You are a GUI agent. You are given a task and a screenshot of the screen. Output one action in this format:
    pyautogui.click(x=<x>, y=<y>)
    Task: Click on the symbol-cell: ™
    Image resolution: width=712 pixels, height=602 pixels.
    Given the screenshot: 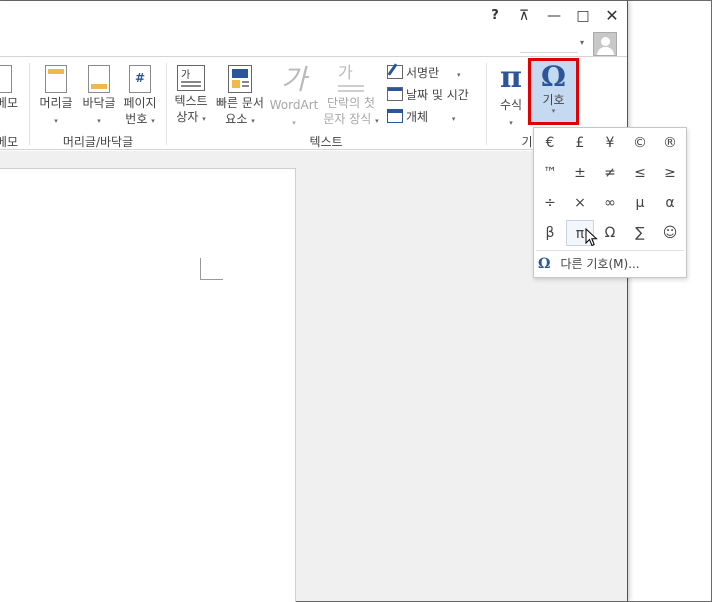 What is the action you would take?
    pyautogui.click(x=550, y=173)
    